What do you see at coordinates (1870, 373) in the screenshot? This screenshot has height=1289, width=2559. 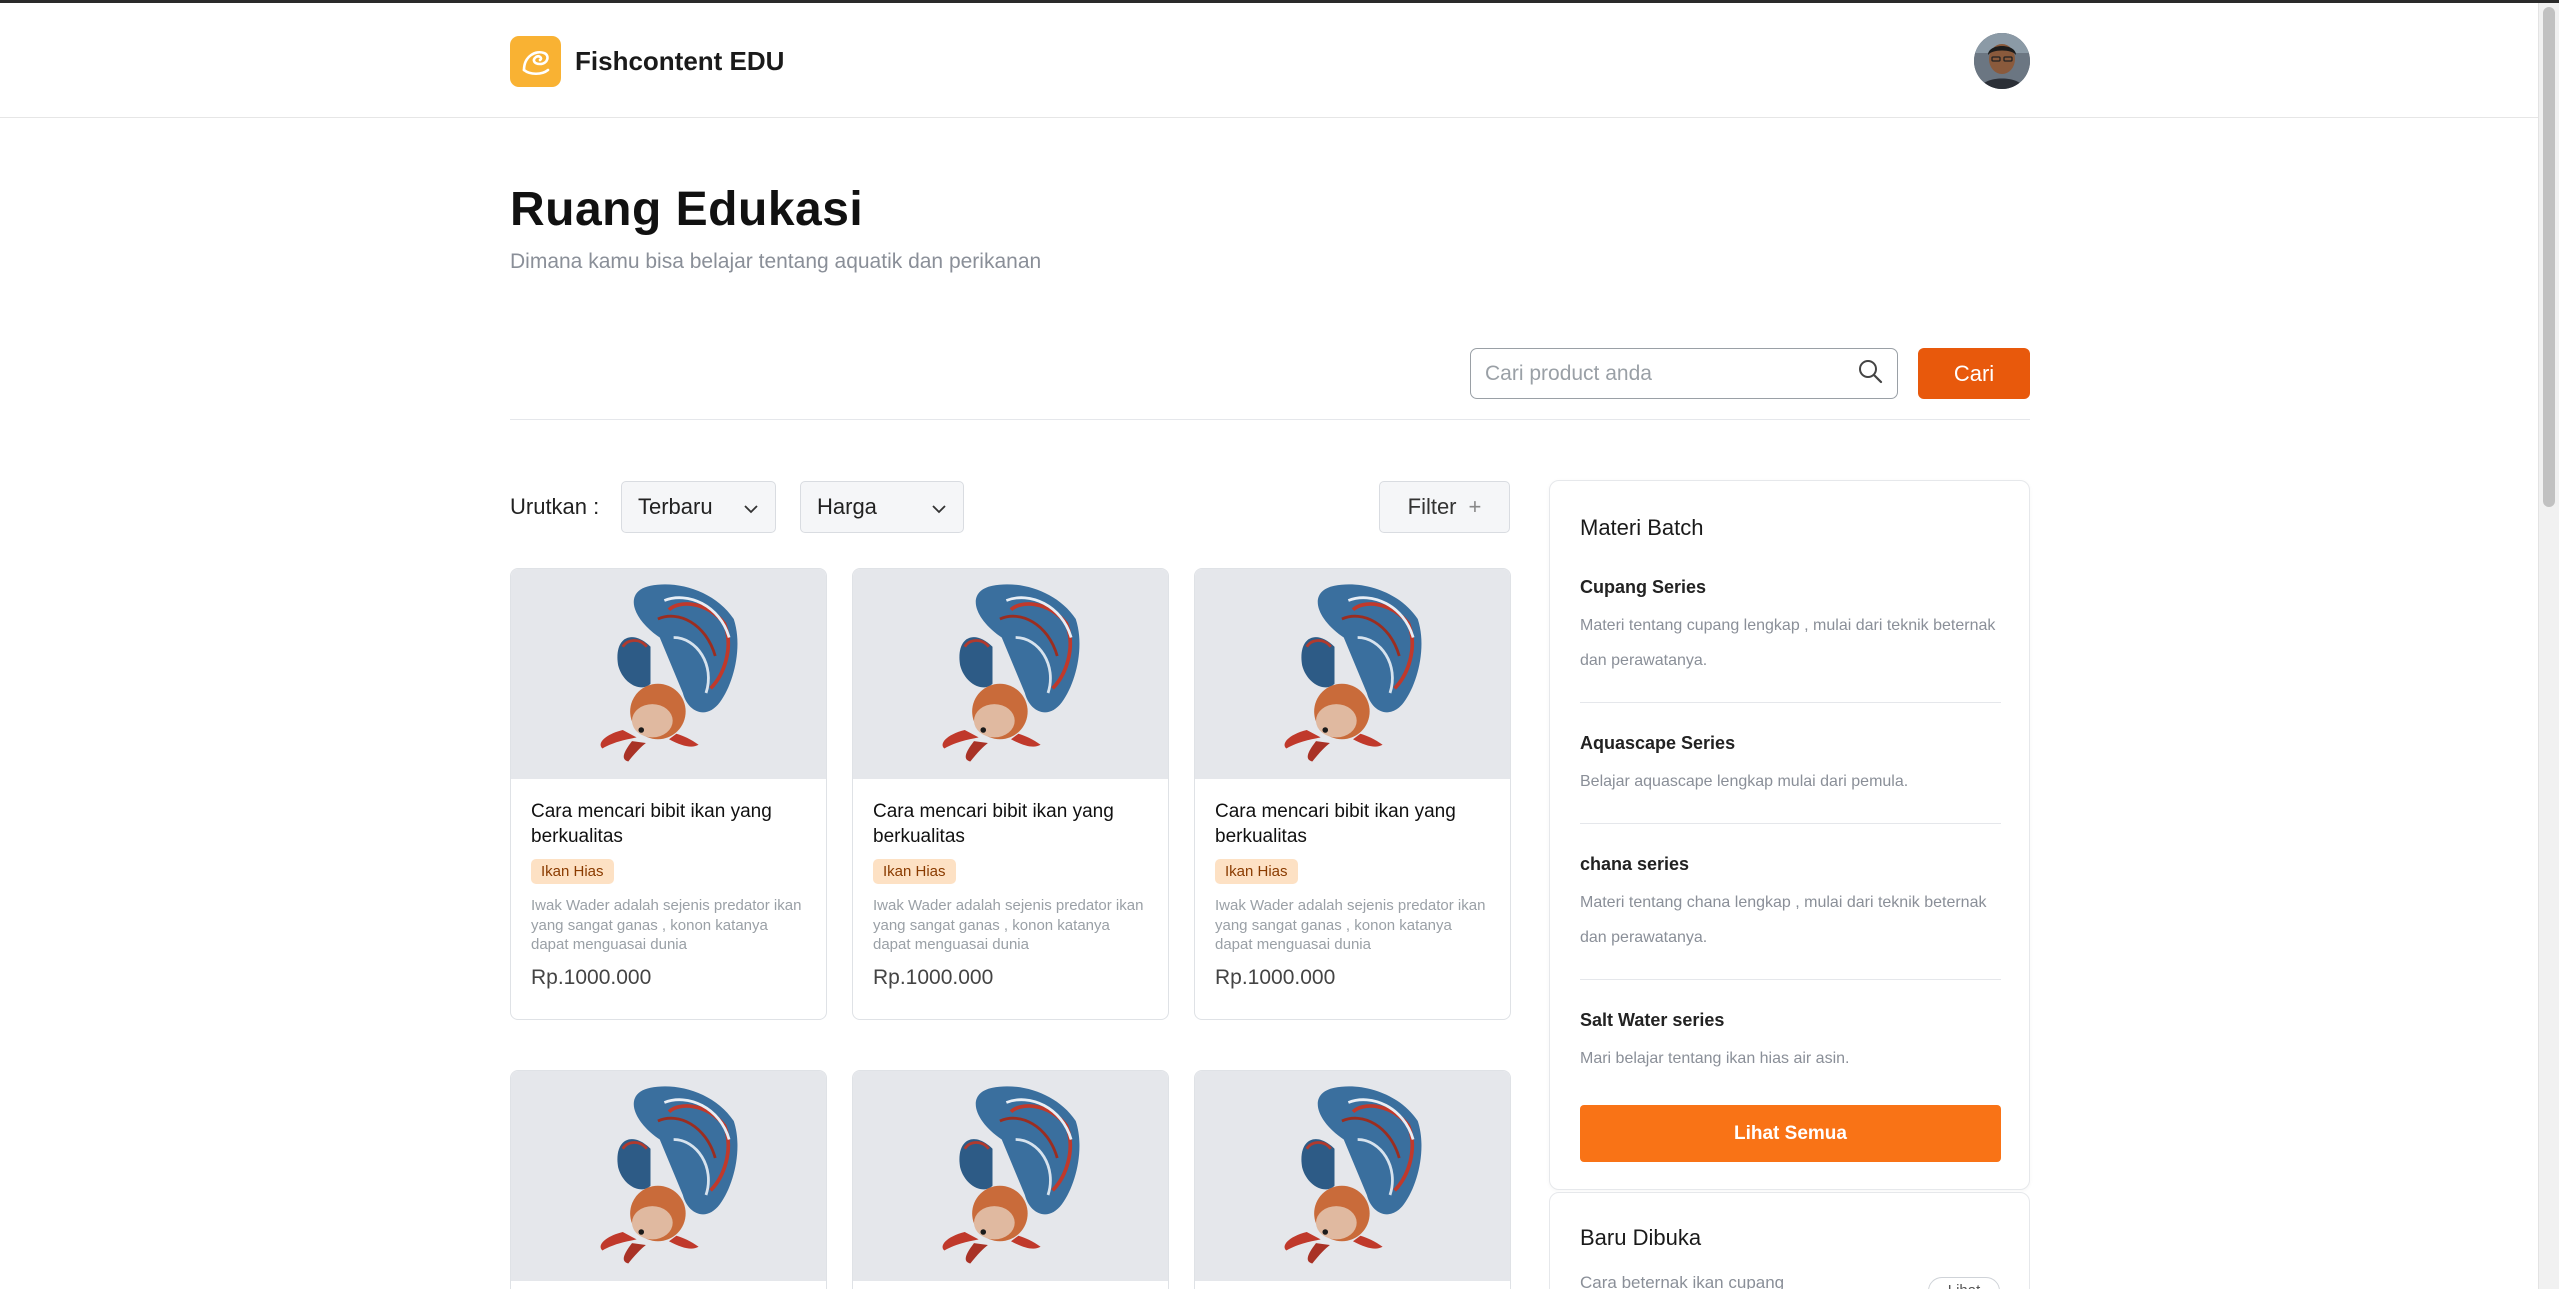 I see `search-icon` at bounding box center [1870, 373].